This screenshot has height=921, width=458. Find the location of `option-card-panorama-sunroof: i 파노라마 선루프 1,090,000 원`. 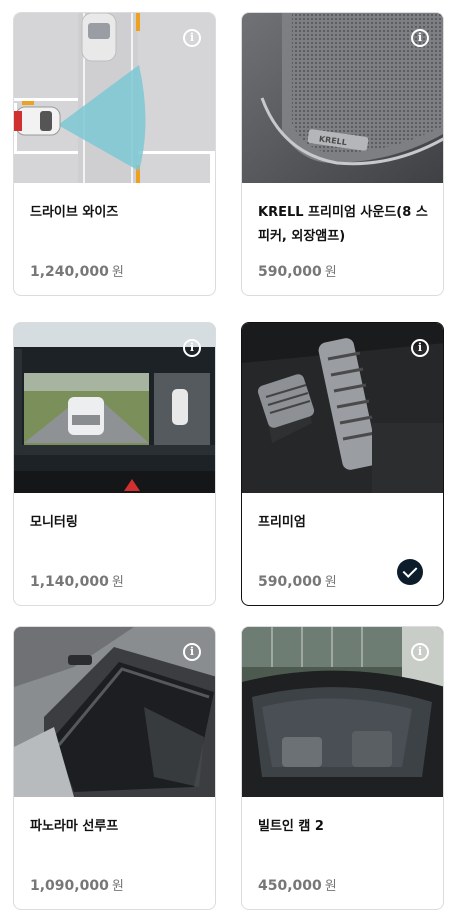

option-card-panorama-sunroof: i 파노라마 선루프 1,090,000 원 is located at coordinates (114, 768).